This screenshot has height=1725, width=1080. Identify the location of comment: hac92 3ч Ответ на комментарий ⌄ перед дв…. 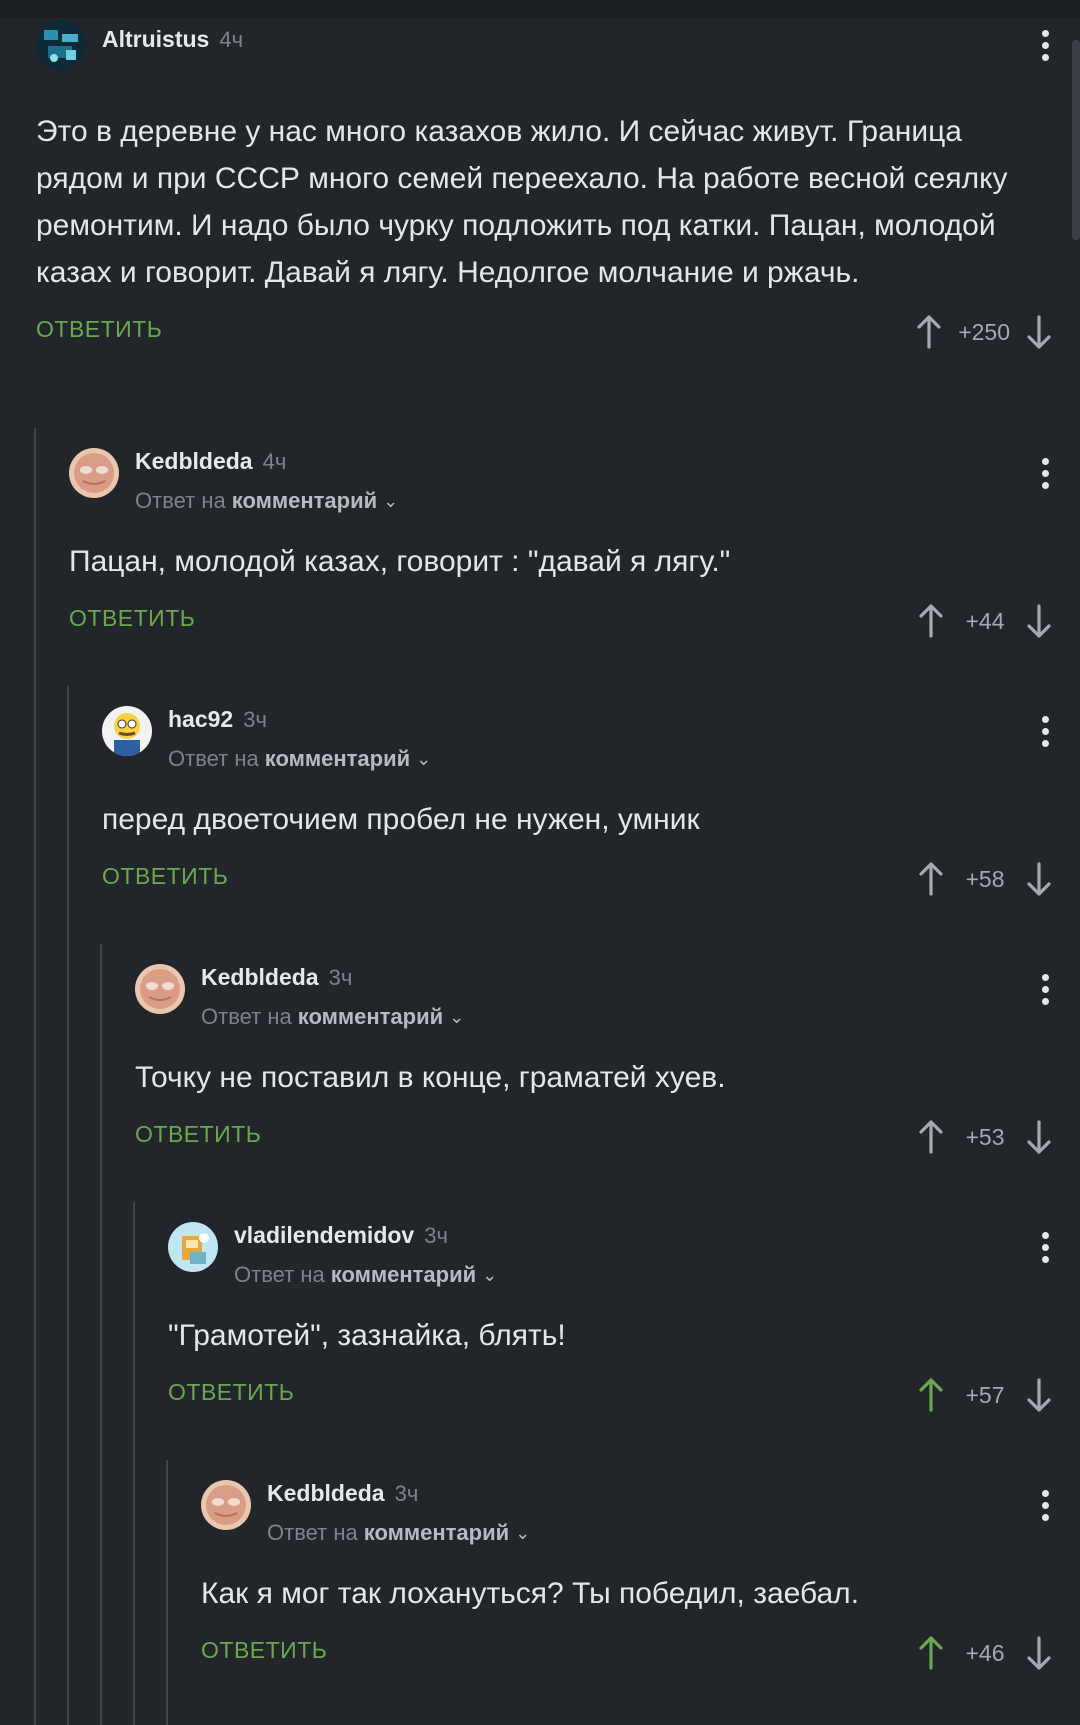
(578, 802).